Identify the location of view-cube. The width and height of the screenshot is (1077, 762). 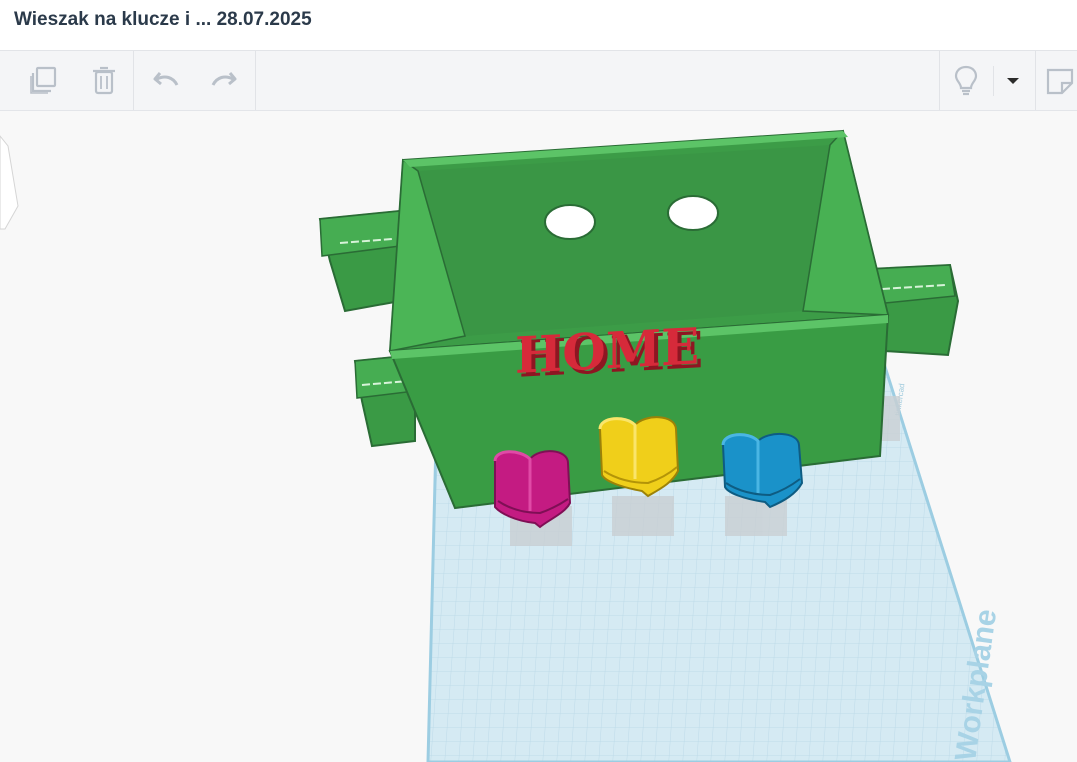
(9, 182).